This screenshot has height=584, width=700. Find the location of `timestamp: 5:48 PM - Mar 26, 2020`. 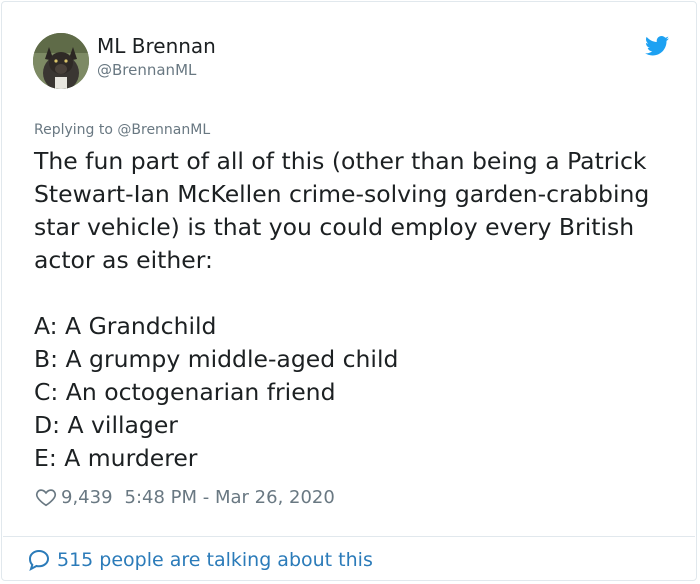

timestamp: 5:48 PM - Mar 26, 2020 is located at coordinates (230, 497).